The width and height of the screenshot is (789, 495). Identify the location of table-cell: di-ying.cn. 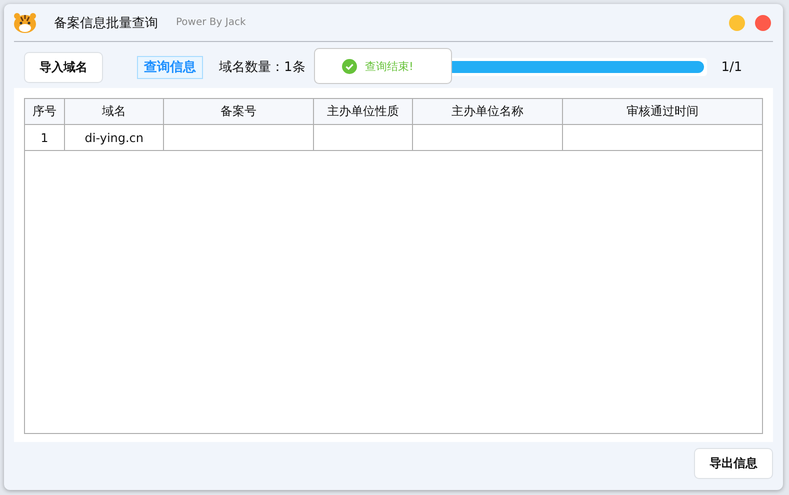
(114, 137).